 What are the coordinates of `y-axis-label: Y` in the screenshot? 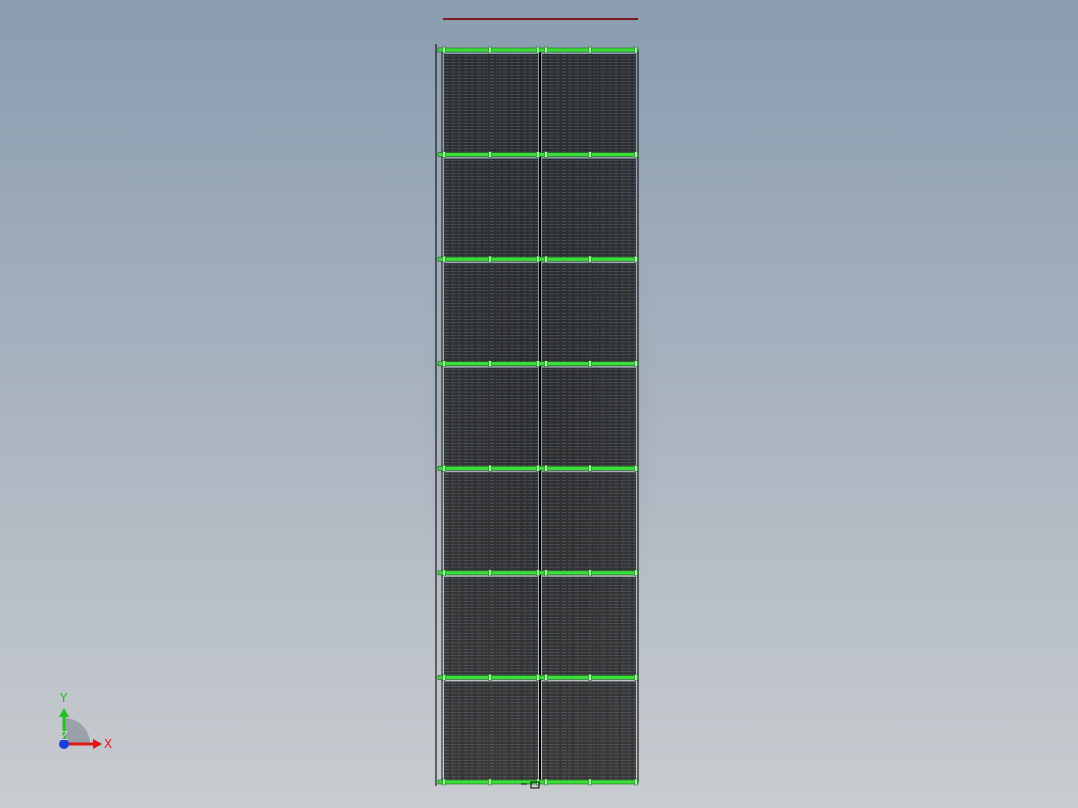 It's located at (63, 698).